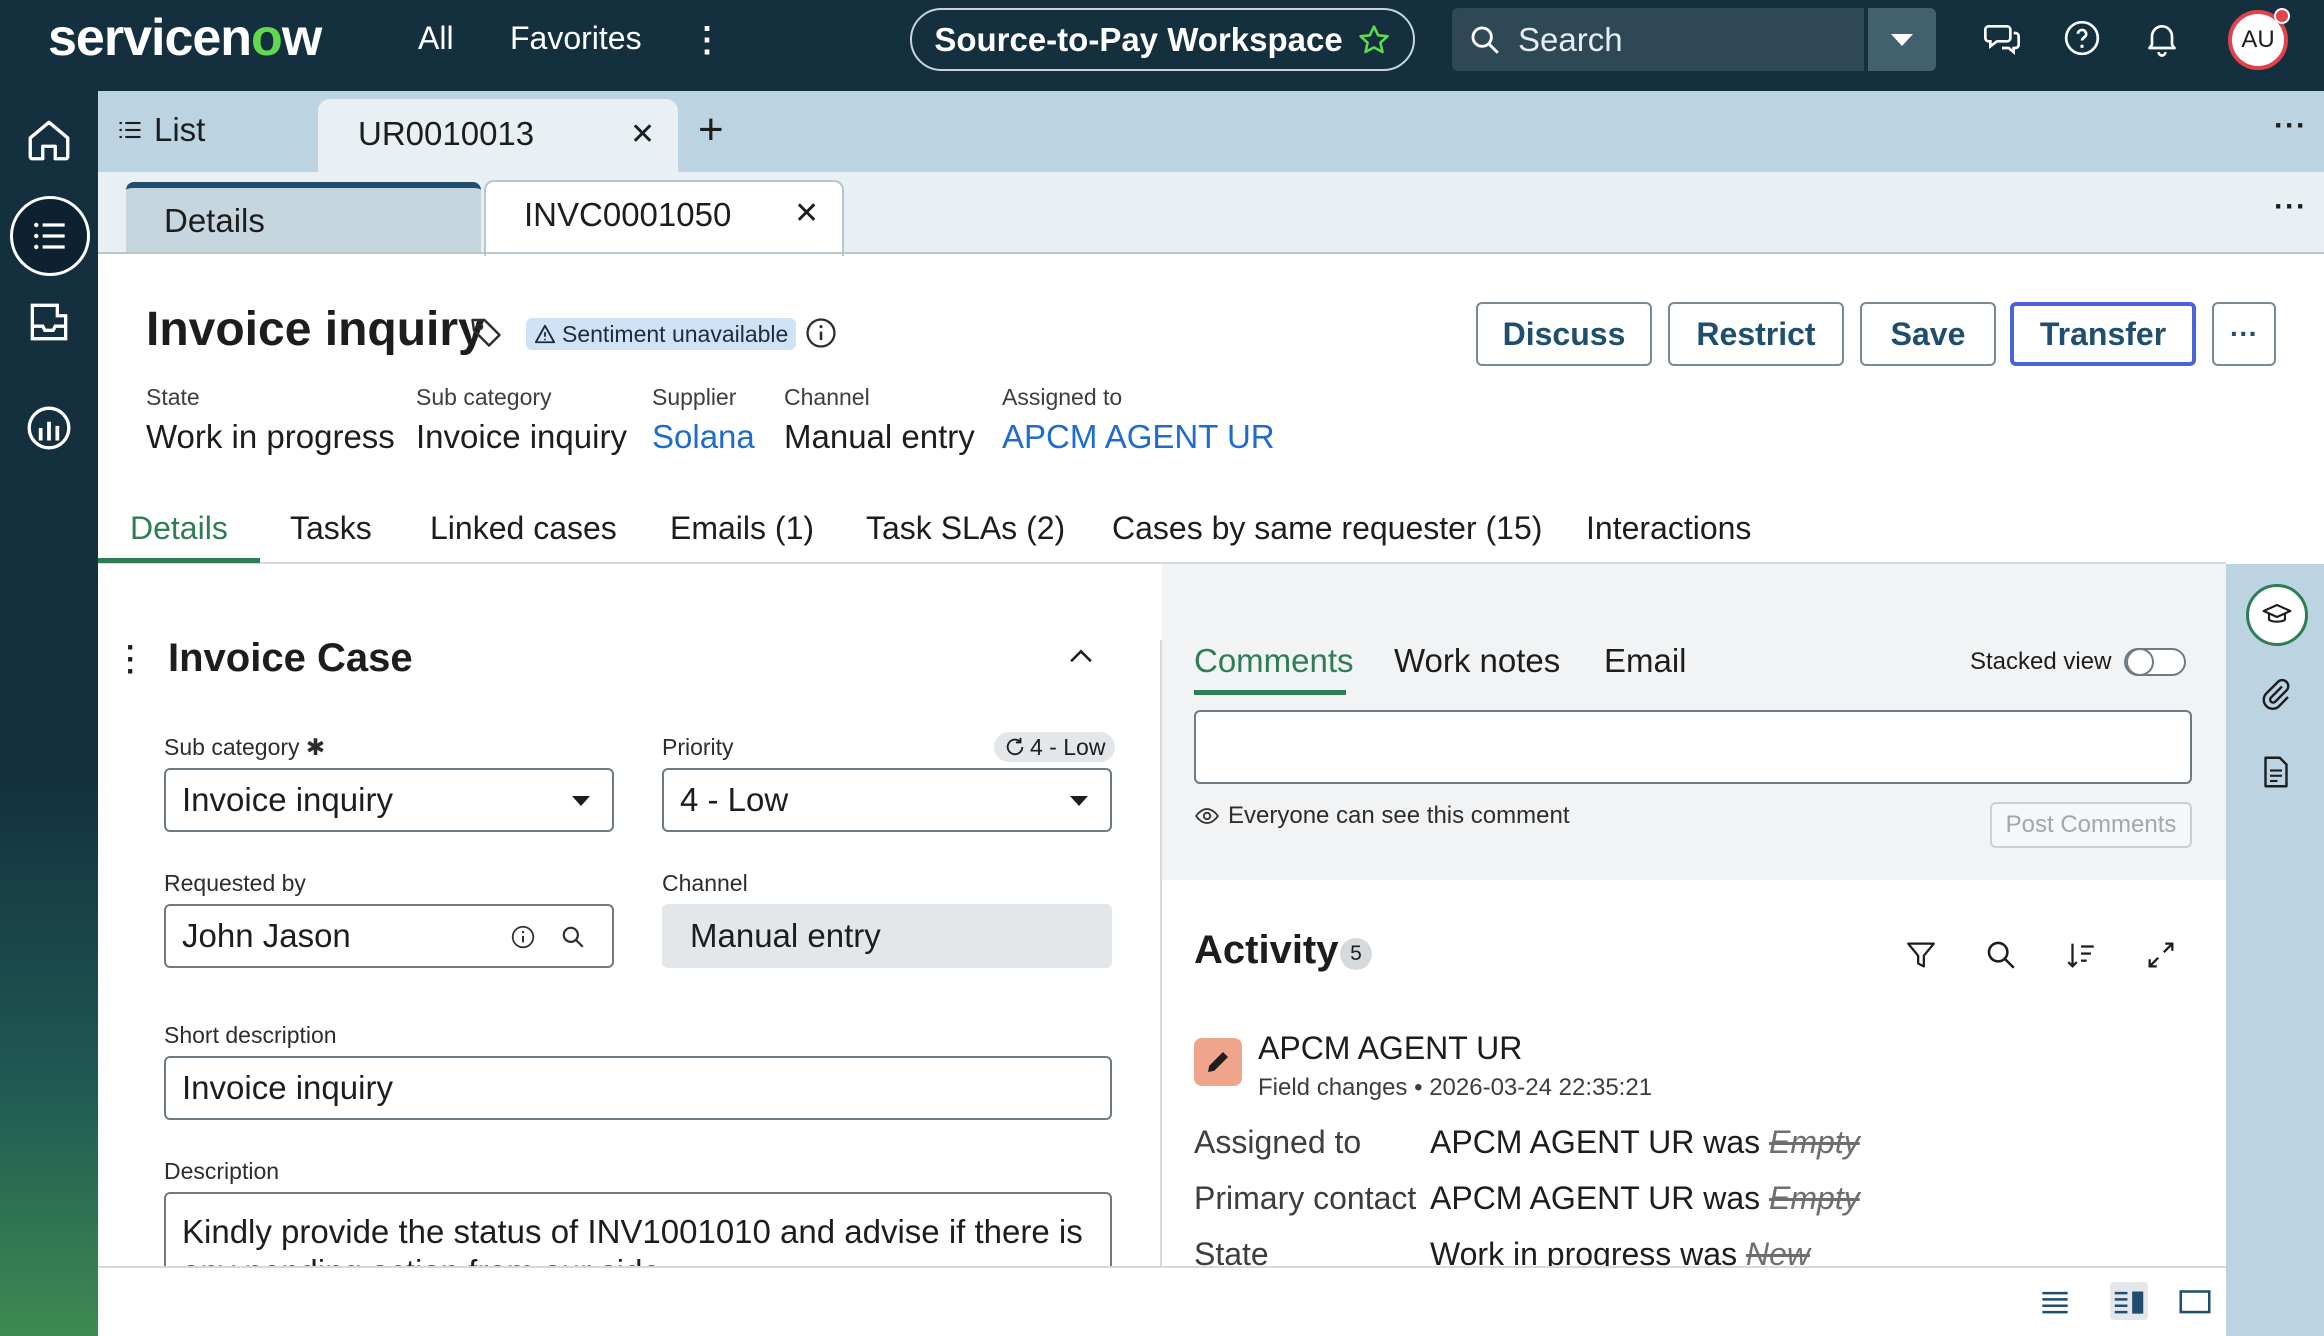  What do you see at coordinates (185, 38) in the screenshot?
I see `servicenow-logo: servicenow` at bounding box center [185, 38].